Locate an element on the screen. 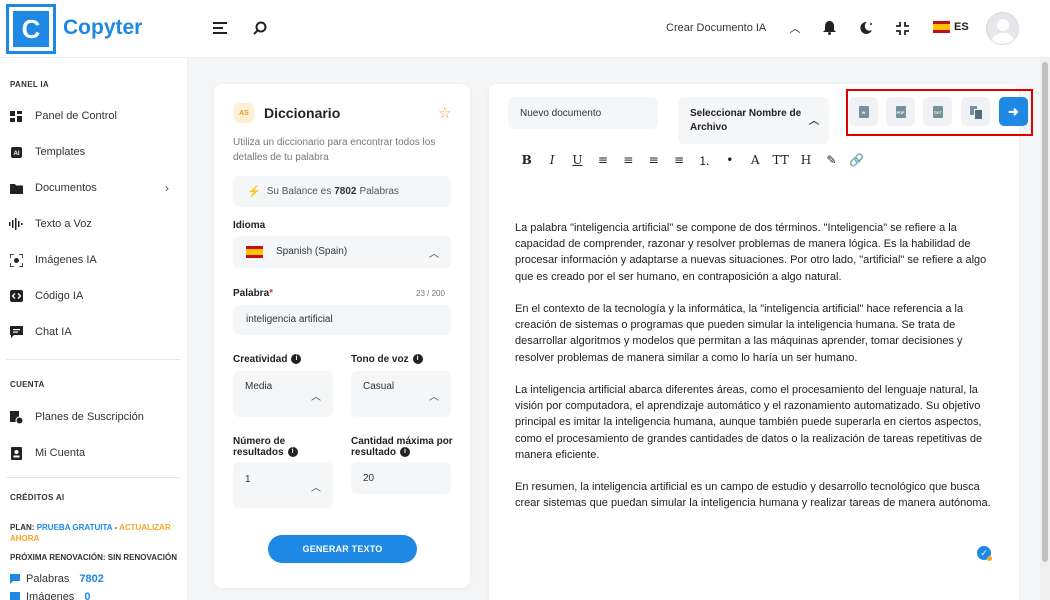 This screenshot has width=1050, height=600. pdf-file-label: PDF is located at coordinates (900, 112).